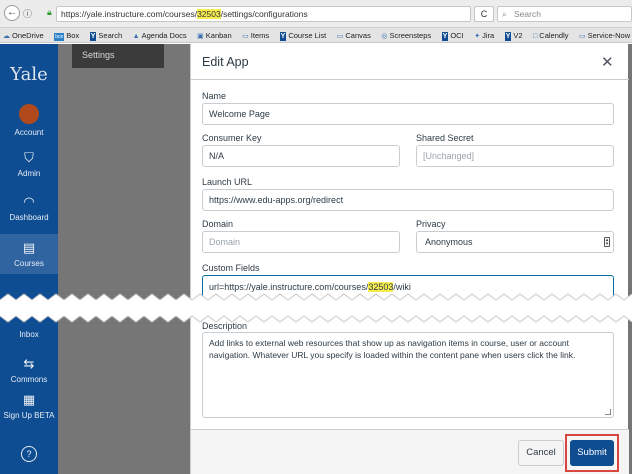  I want to click on help-icon: ?, so click(29, 454).